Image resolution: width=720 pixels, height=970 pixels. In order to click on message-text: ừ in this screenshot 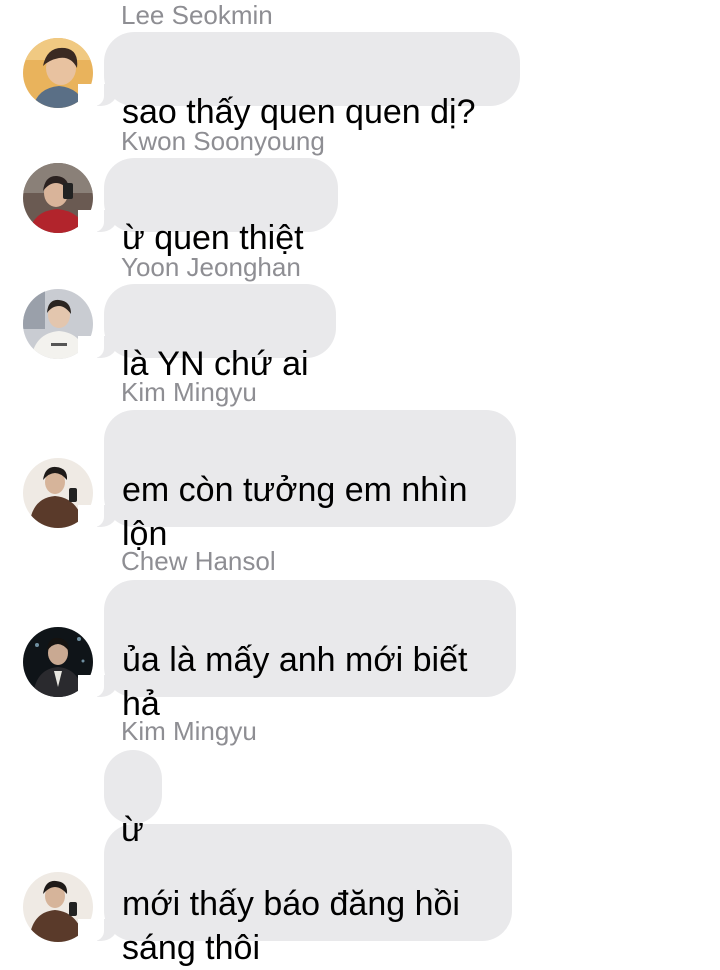, I will do `click(132, 830)`.